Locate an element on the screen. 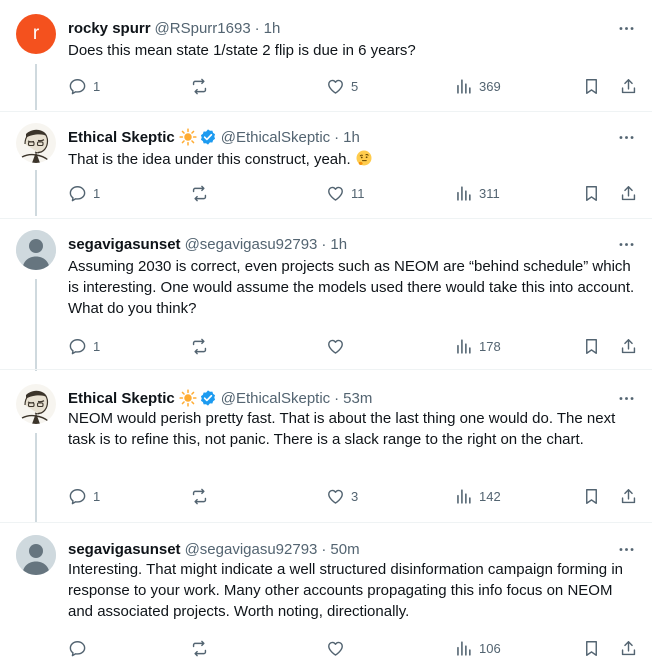 This screenshot has height=672, width=652. like-button: 3 is located at coordinates (342, 496).